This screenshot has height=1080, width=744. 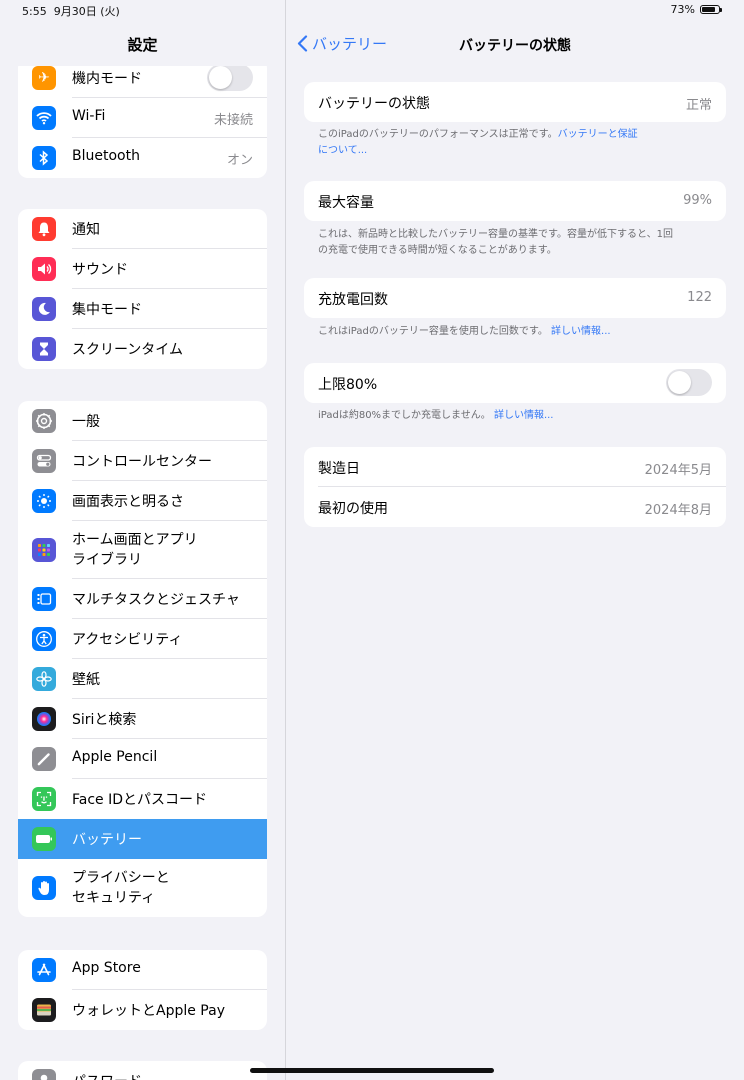 What do you see at coordinates (127, 640) in the screenshot?
I see `sidebar-item-label: アクセシビリティ` at bounding box center [127, 640].